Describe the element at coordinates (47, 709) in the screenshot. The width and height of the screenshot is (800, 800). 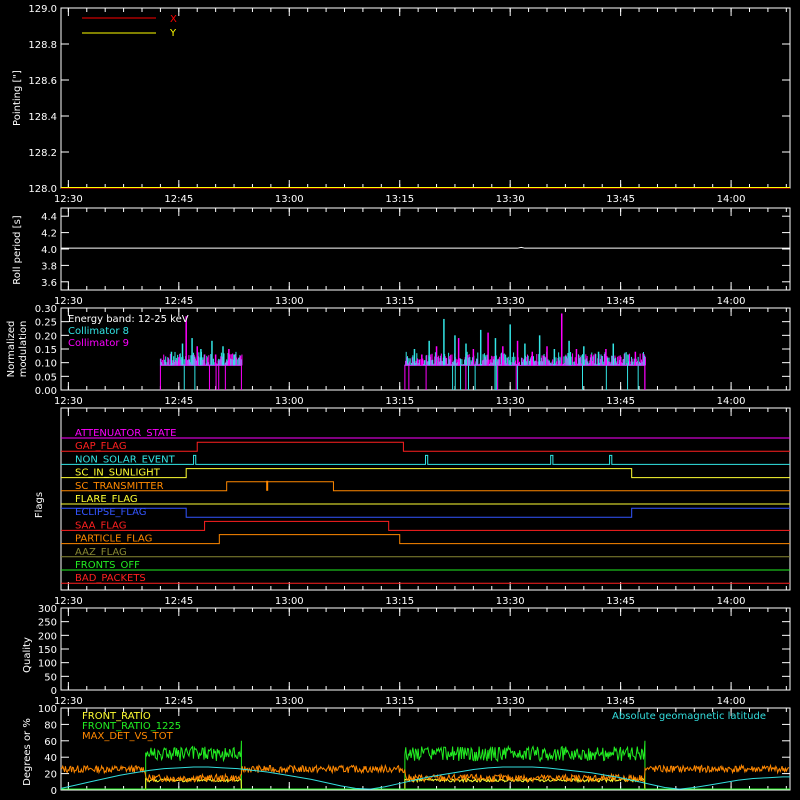
I see `y-tick-label-ratios: 100` at that location.